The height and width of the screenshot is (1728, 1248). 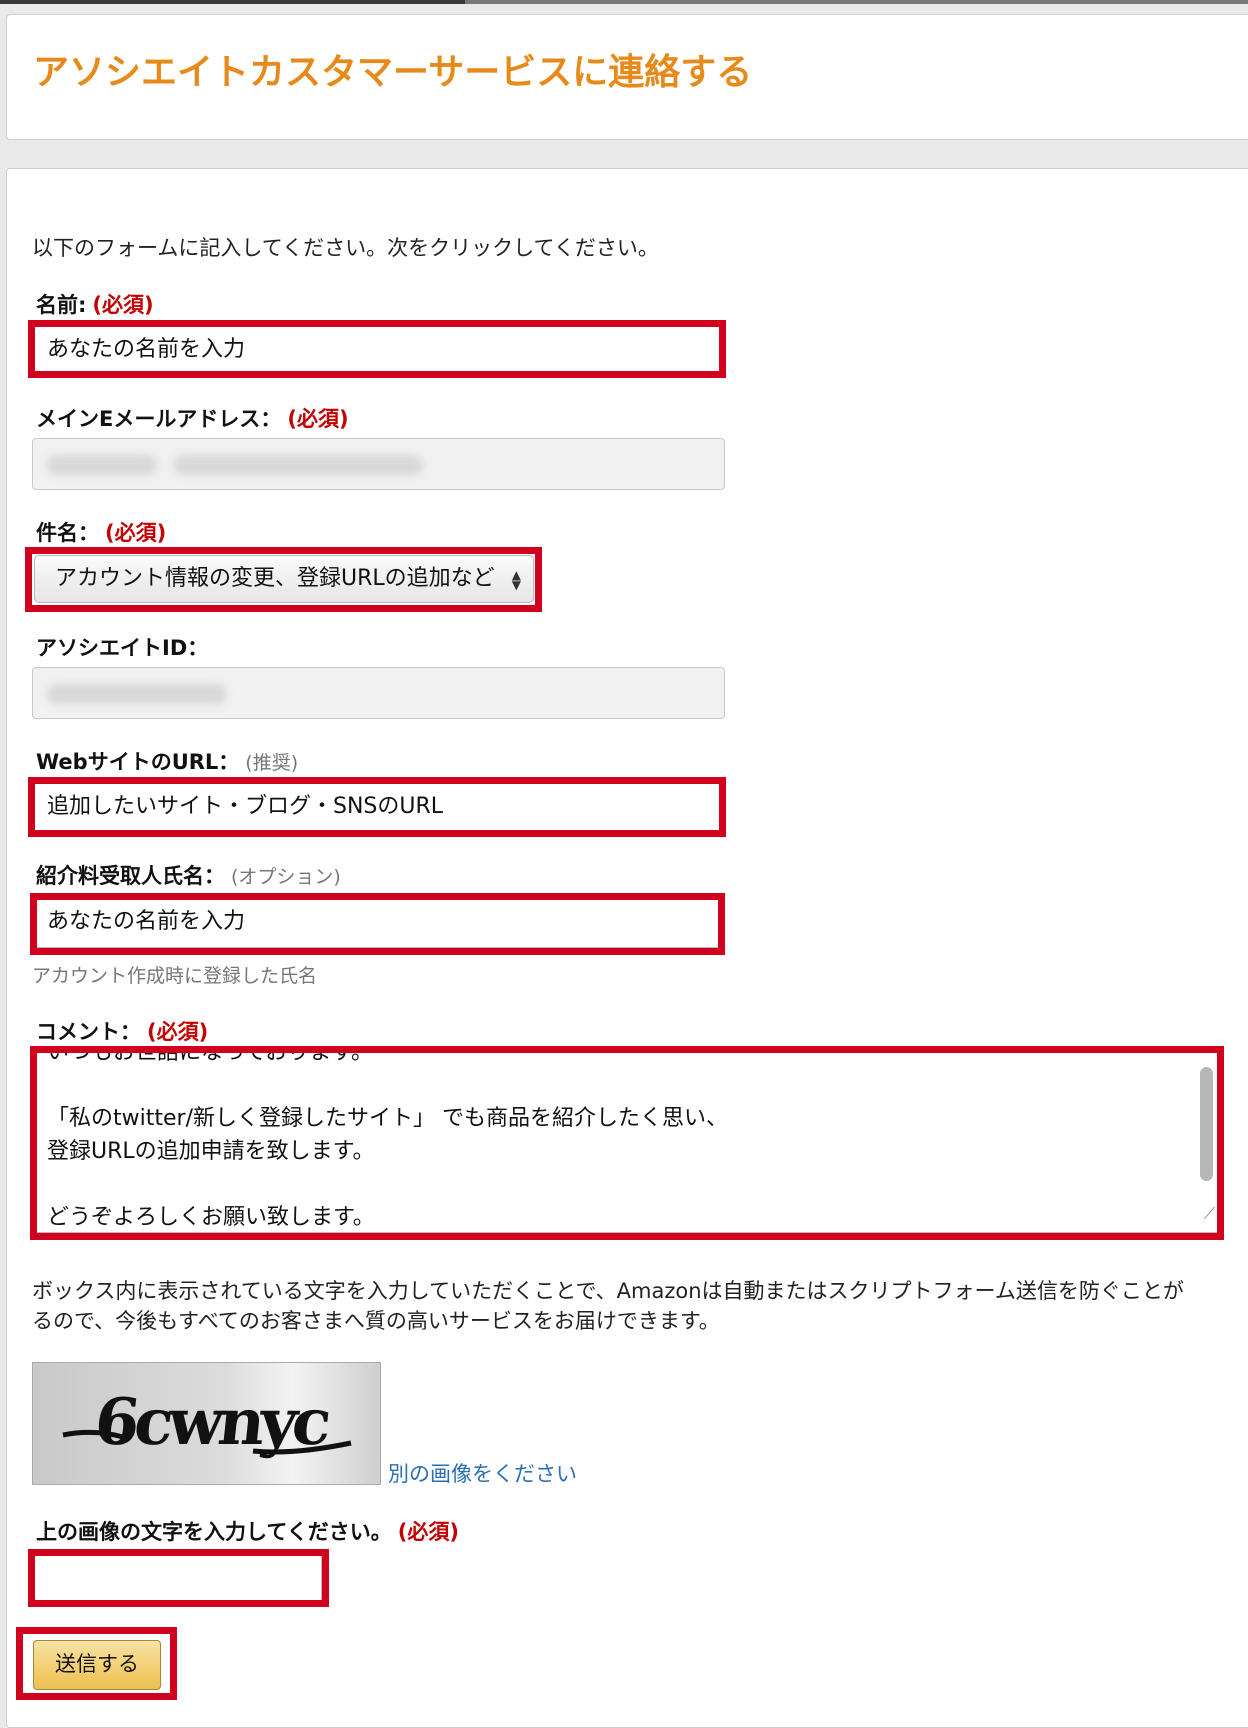 I want to click on payee-label-text: 紹介料受取人氏名：, so click(x=130, y=876).